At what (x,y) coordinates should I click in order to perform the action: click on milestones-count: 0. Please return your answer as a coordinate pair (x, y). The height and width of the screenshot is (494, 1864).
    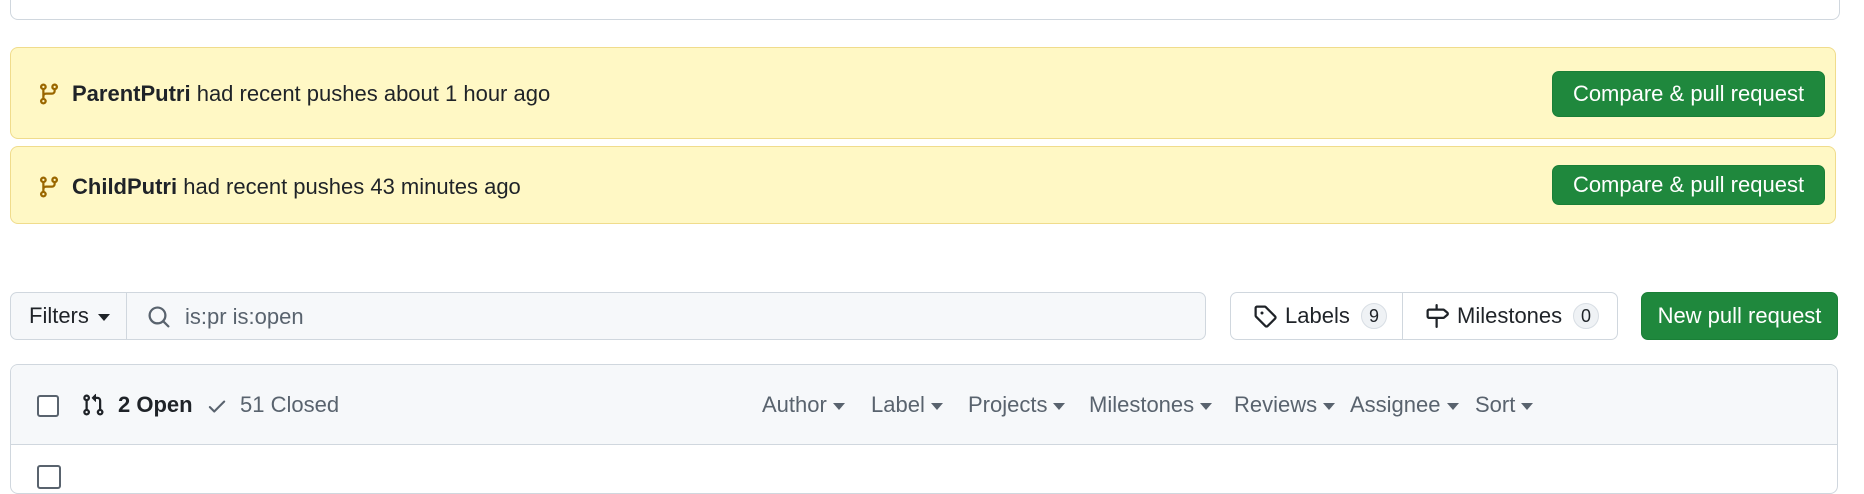
    Looking at the image, I should click on (1586, 316).